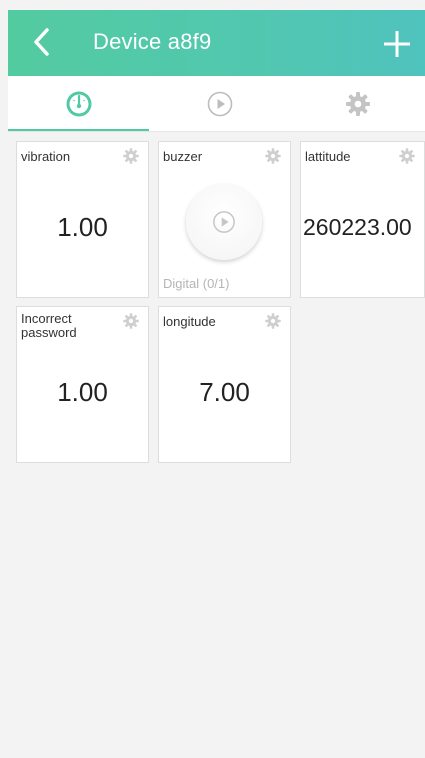  I want to click on back-button, so click(42, 42).